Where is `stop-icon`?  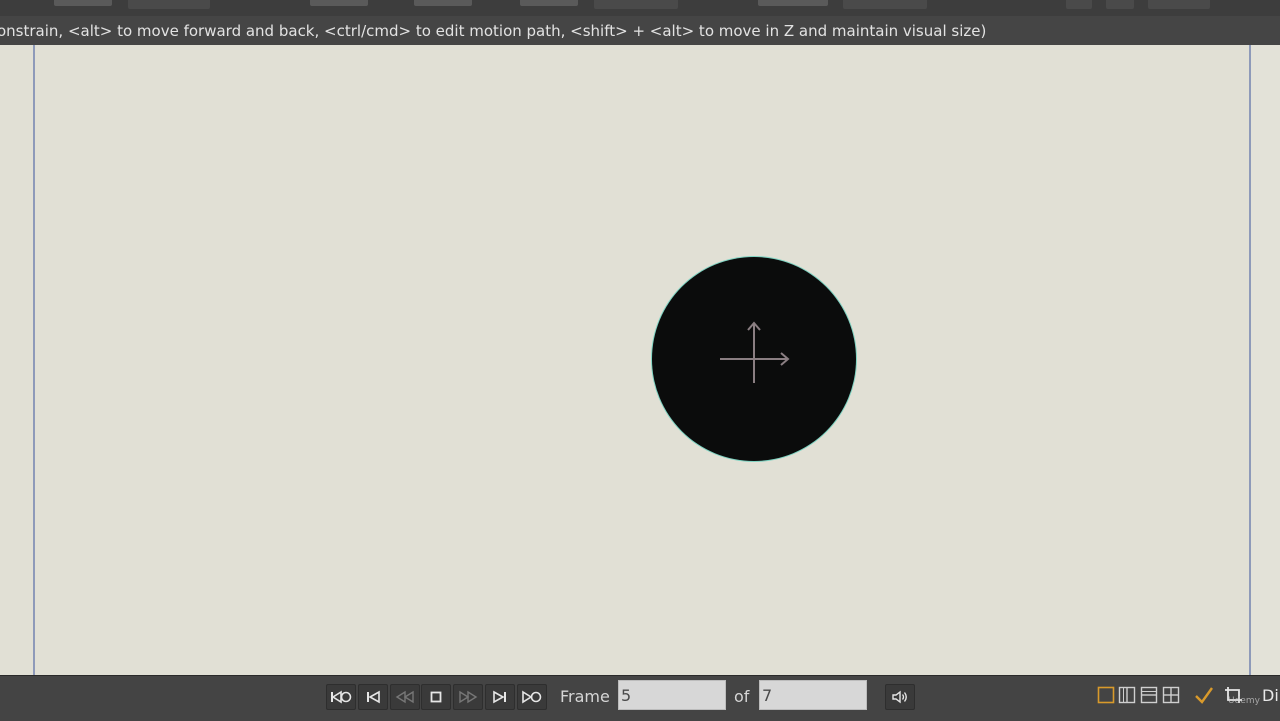 stop-icon is located at coordinates (436, 697).